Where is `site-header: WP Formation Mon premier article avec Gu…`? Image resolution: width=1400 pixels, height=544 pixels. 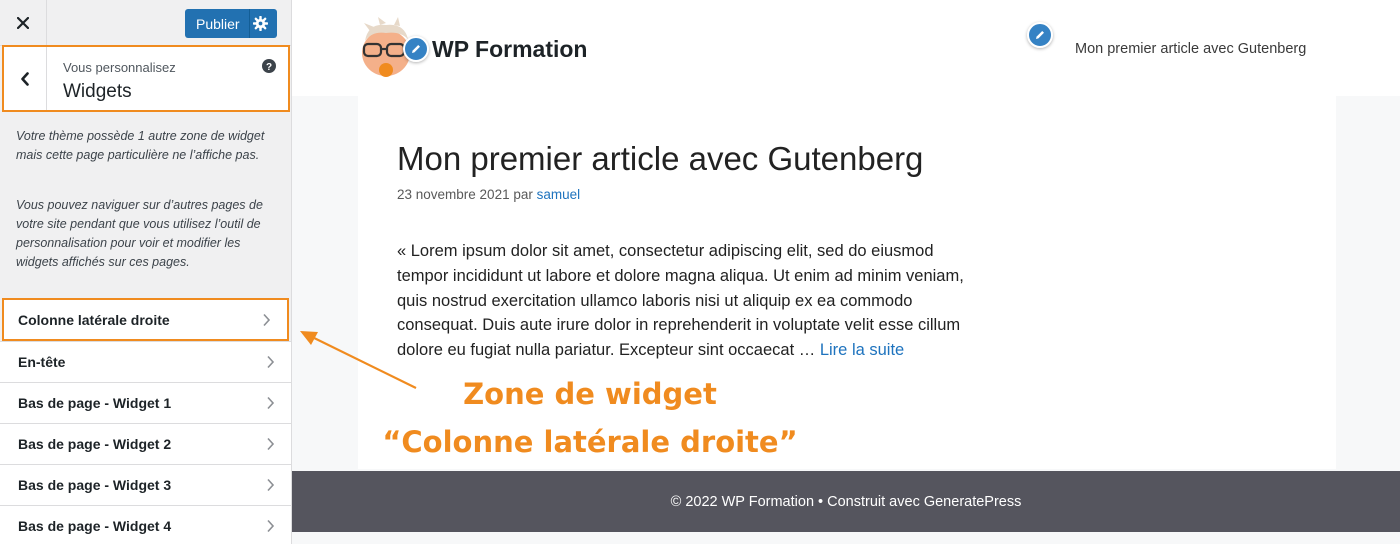
site-header: WP Formation Mon premier article avec Gu… is located at coordinates (846, 48).